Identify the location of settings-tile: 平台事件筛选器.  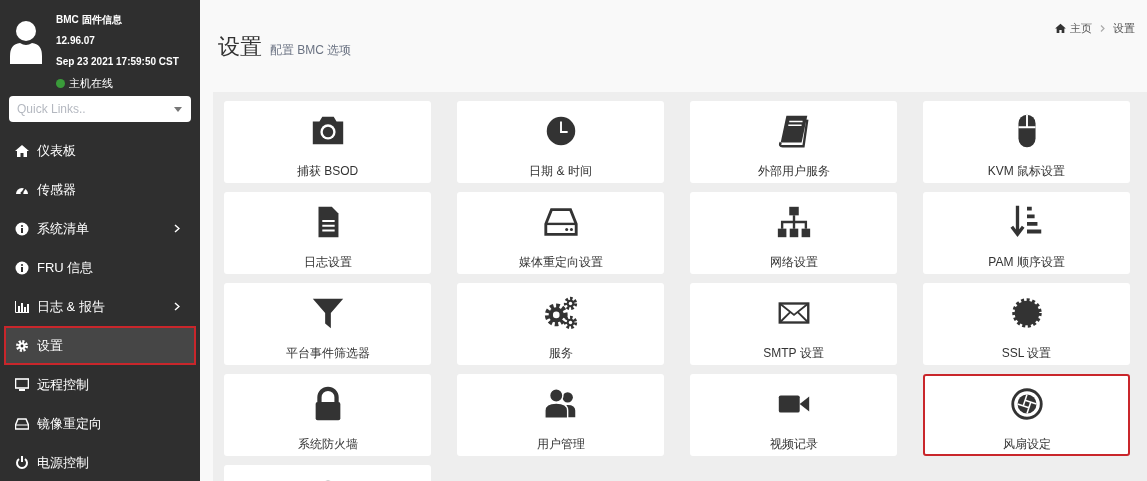
(327, 324).